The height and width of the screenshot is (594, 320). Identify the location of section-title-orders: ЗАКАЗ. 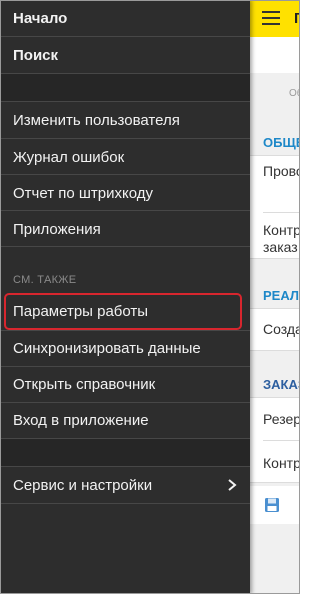
(281, 384).